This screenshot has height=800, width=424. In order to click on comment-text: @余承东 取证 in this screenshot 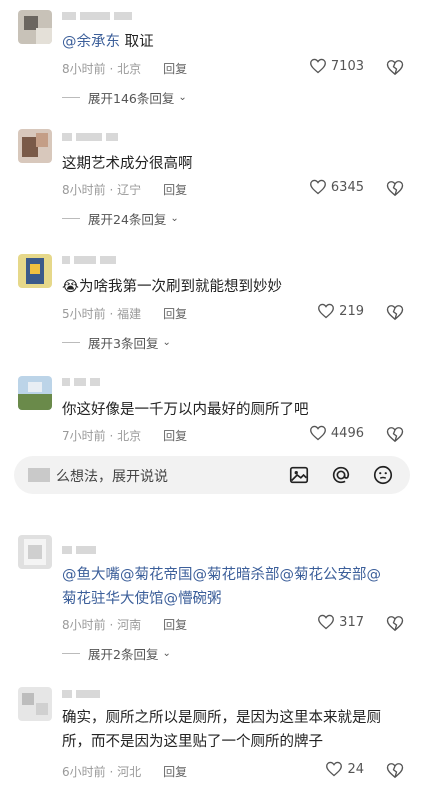, I will do `click(108, 42)`.